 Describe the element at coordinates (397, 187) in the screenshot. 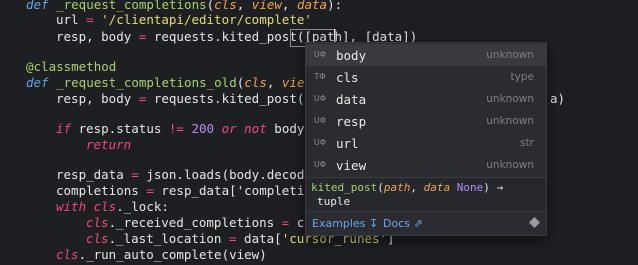

I see `signature-param: path` at that location.